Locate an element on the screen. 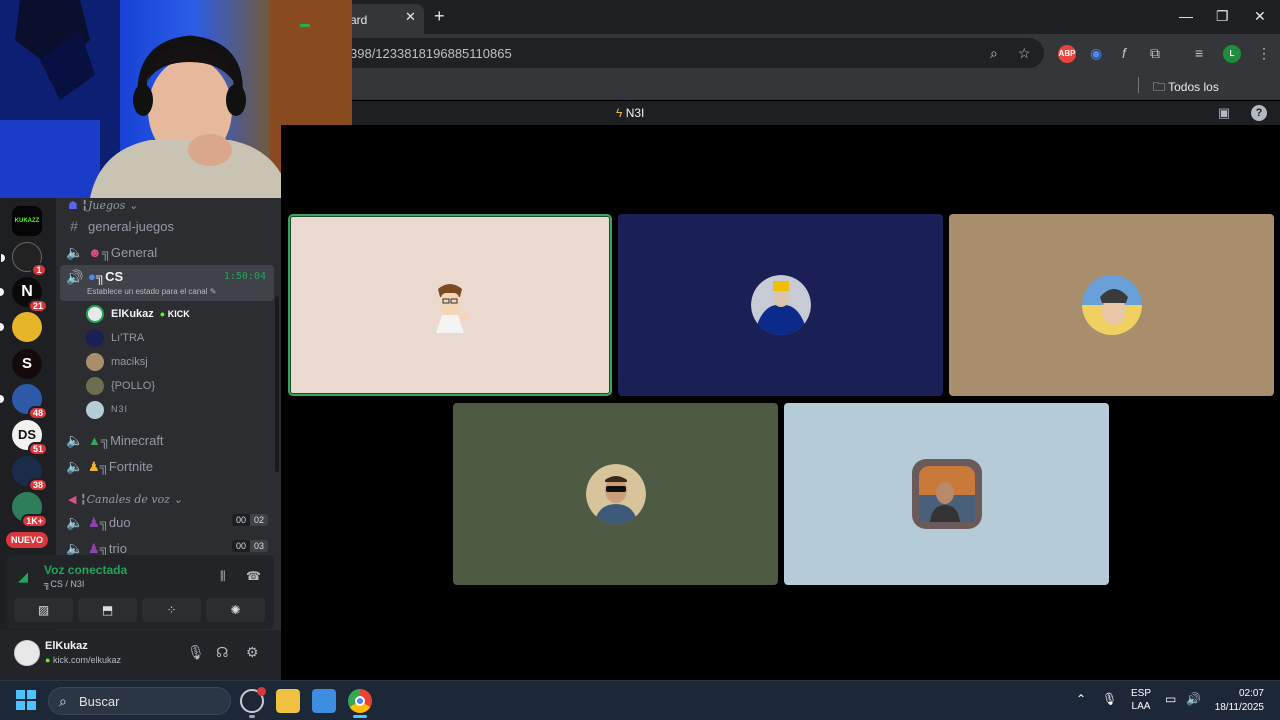 This screenshot has height=720, width=1280. user-name: ElKukaz is located at coordinates (66, 646).